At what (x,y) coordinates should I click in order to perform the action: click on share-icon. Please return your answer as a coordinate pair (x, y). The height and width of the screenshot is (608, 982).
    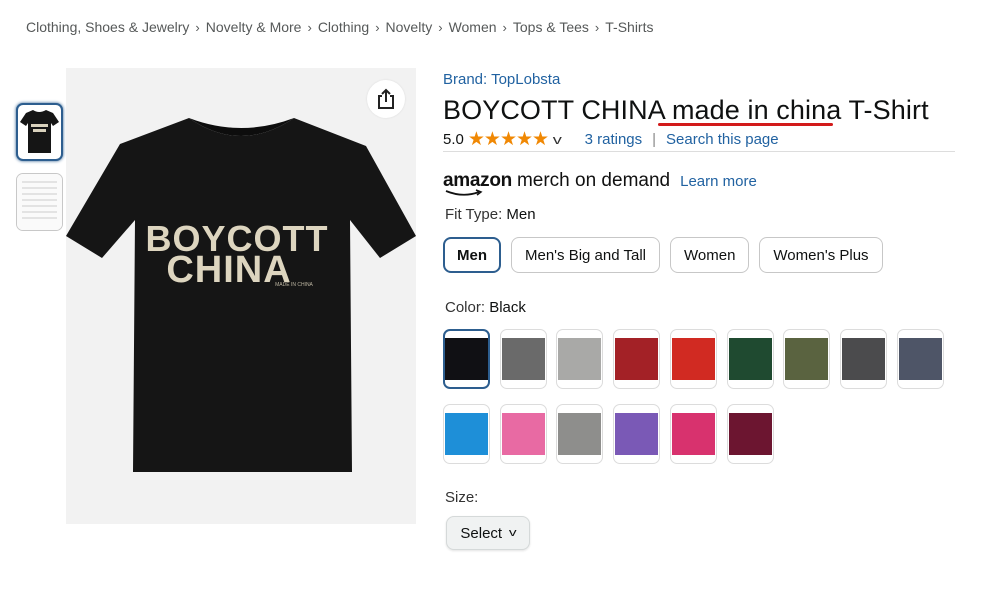
    Looking at the image, I should click on (386, 98).